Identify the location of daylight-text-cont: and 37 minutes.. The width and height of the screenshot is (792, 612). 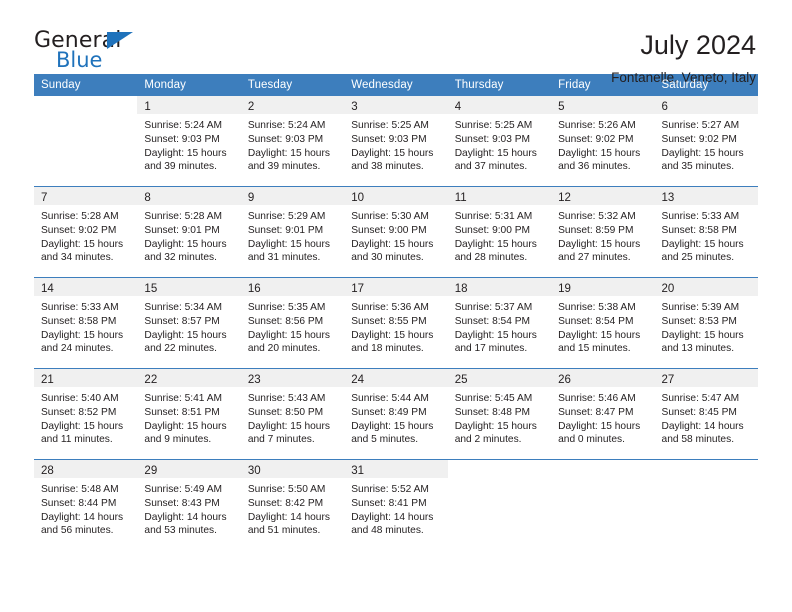
(491, 167).